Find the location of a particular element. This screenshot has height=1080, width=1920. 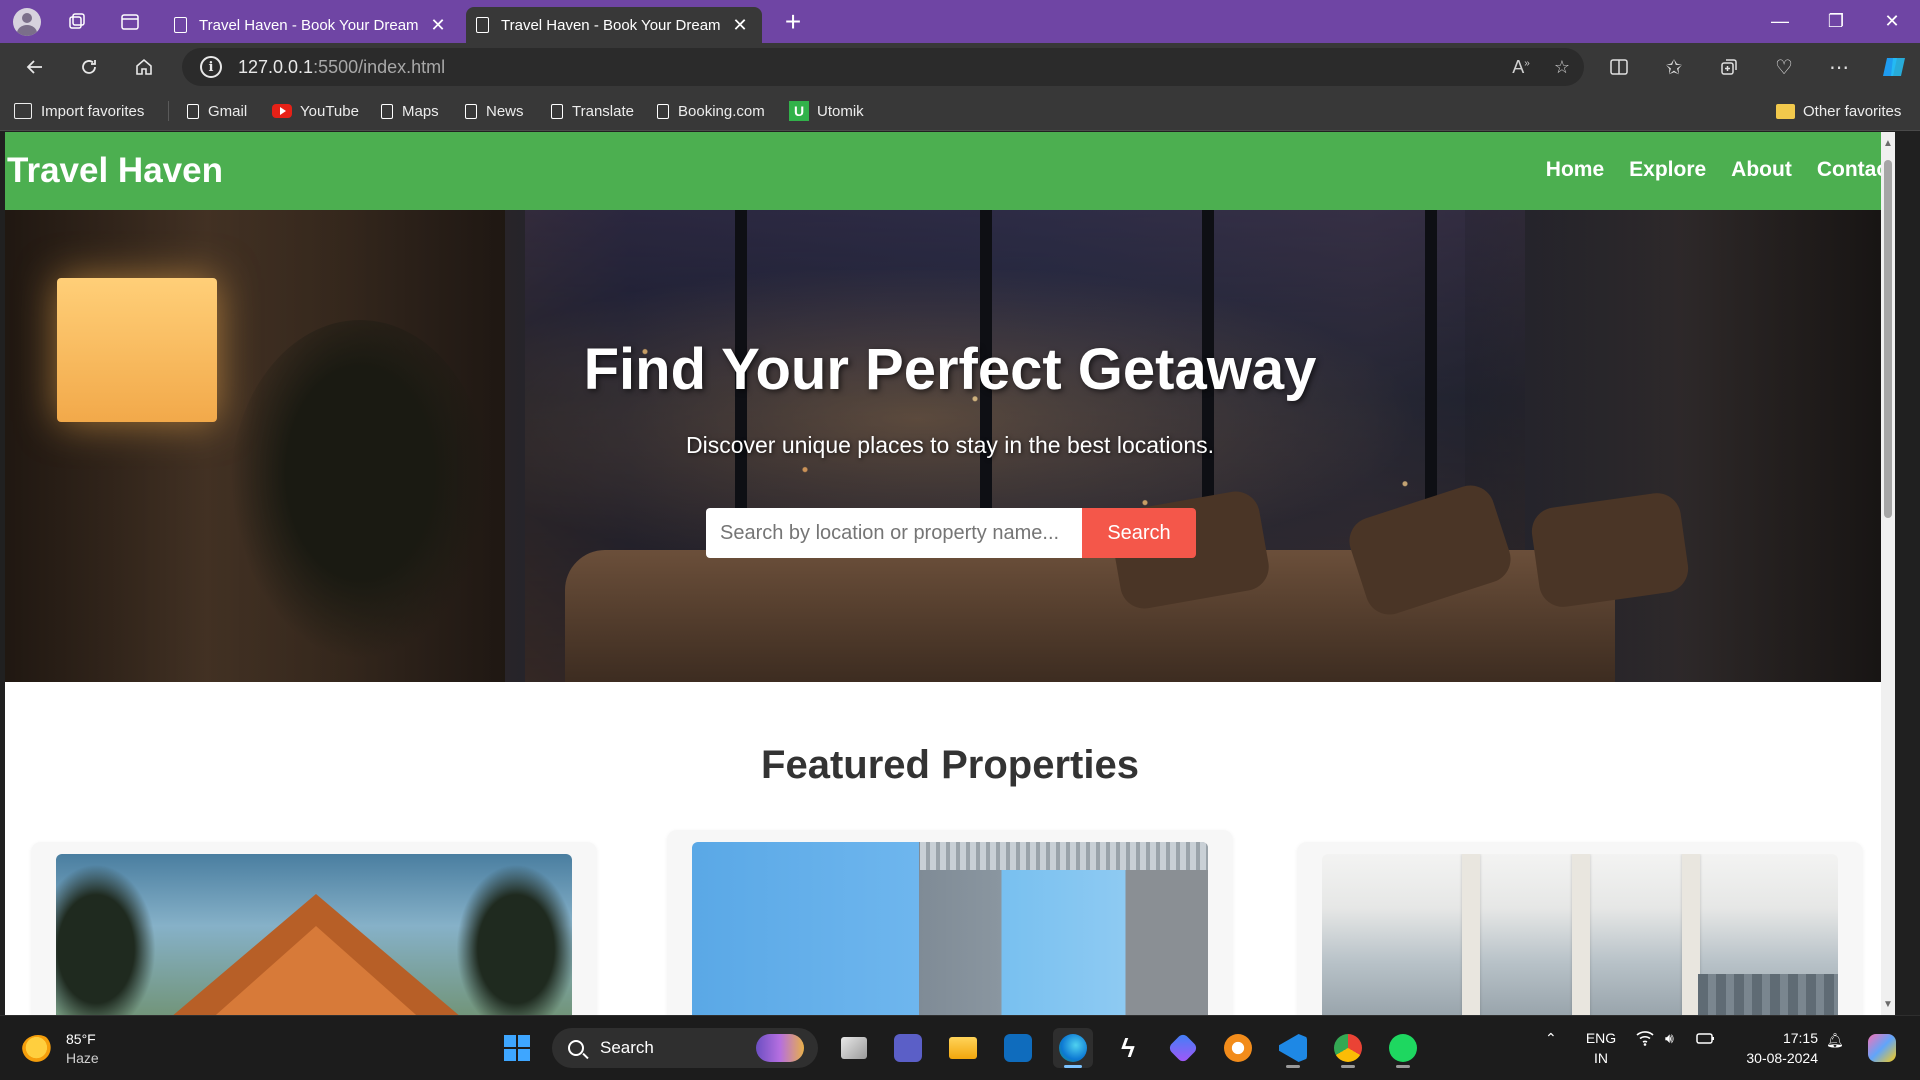

fav-gmail: Gmail is located at coordinates (217, 111).